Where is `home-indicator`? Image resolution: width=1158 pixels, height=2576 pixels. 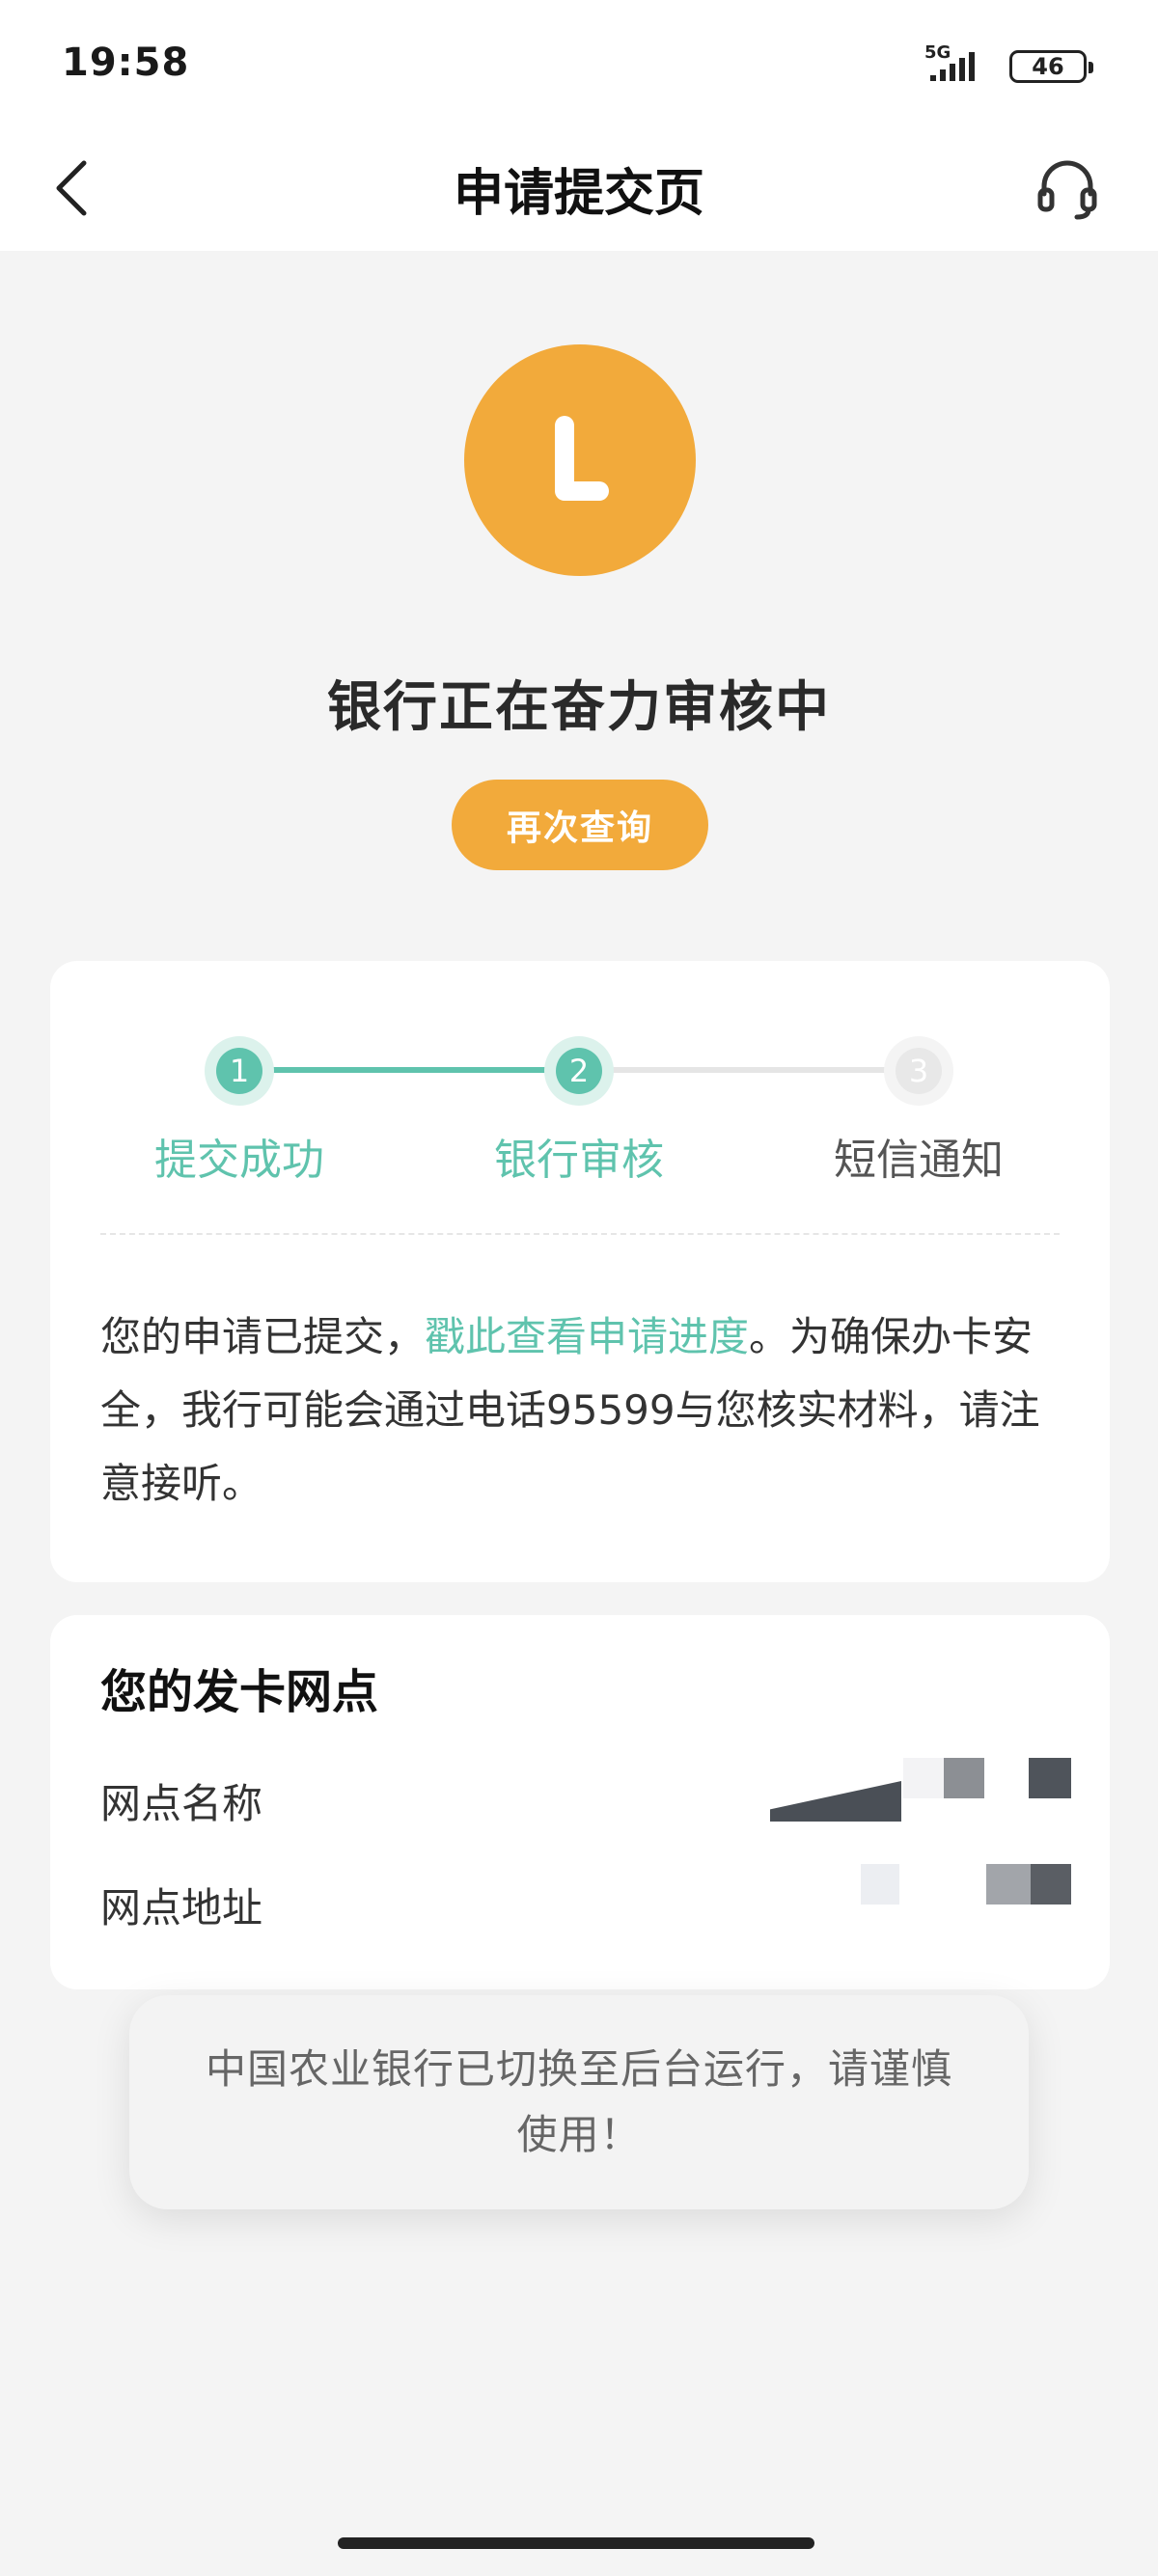 home-indicator is located at coordinates (576, 2543).